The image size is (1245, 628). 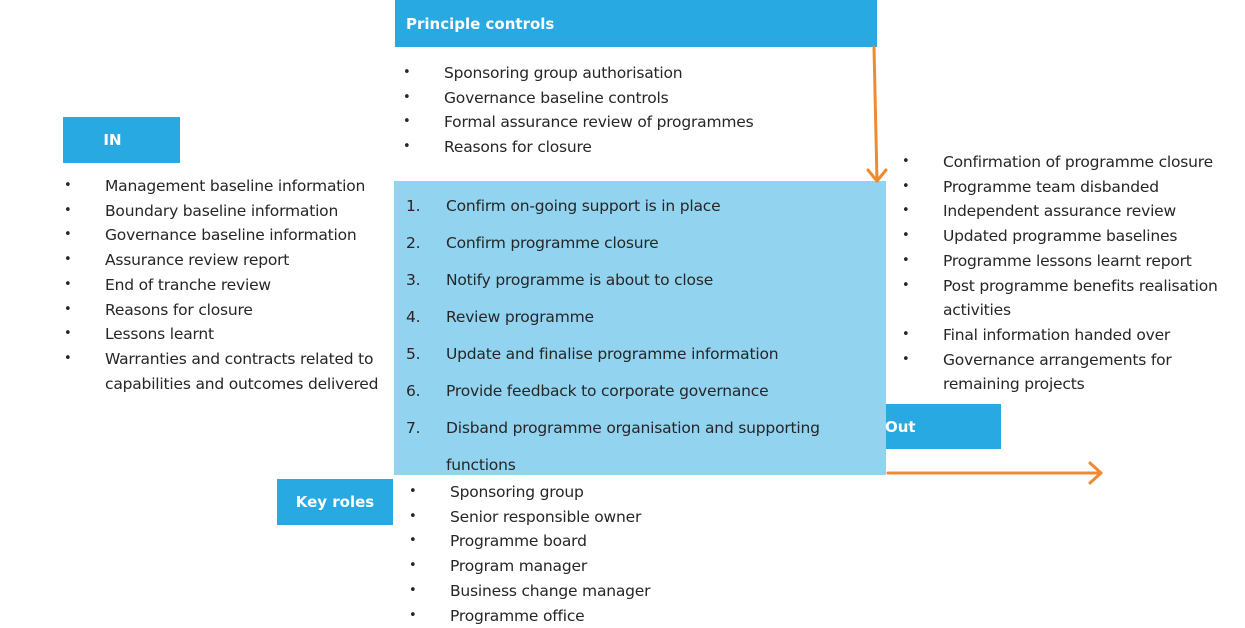 What do you see at coordinates (552, 243) in the screenshot?
I see `step-text: Confirm programme closure` at bounding box center [552, 243].